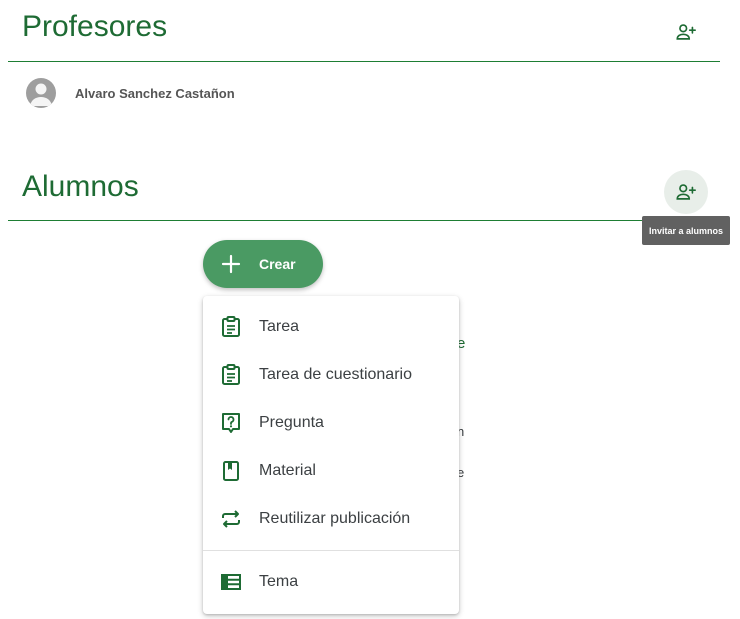 The image size is (740, 619). I want to click on question-icon, so click(231, 423).